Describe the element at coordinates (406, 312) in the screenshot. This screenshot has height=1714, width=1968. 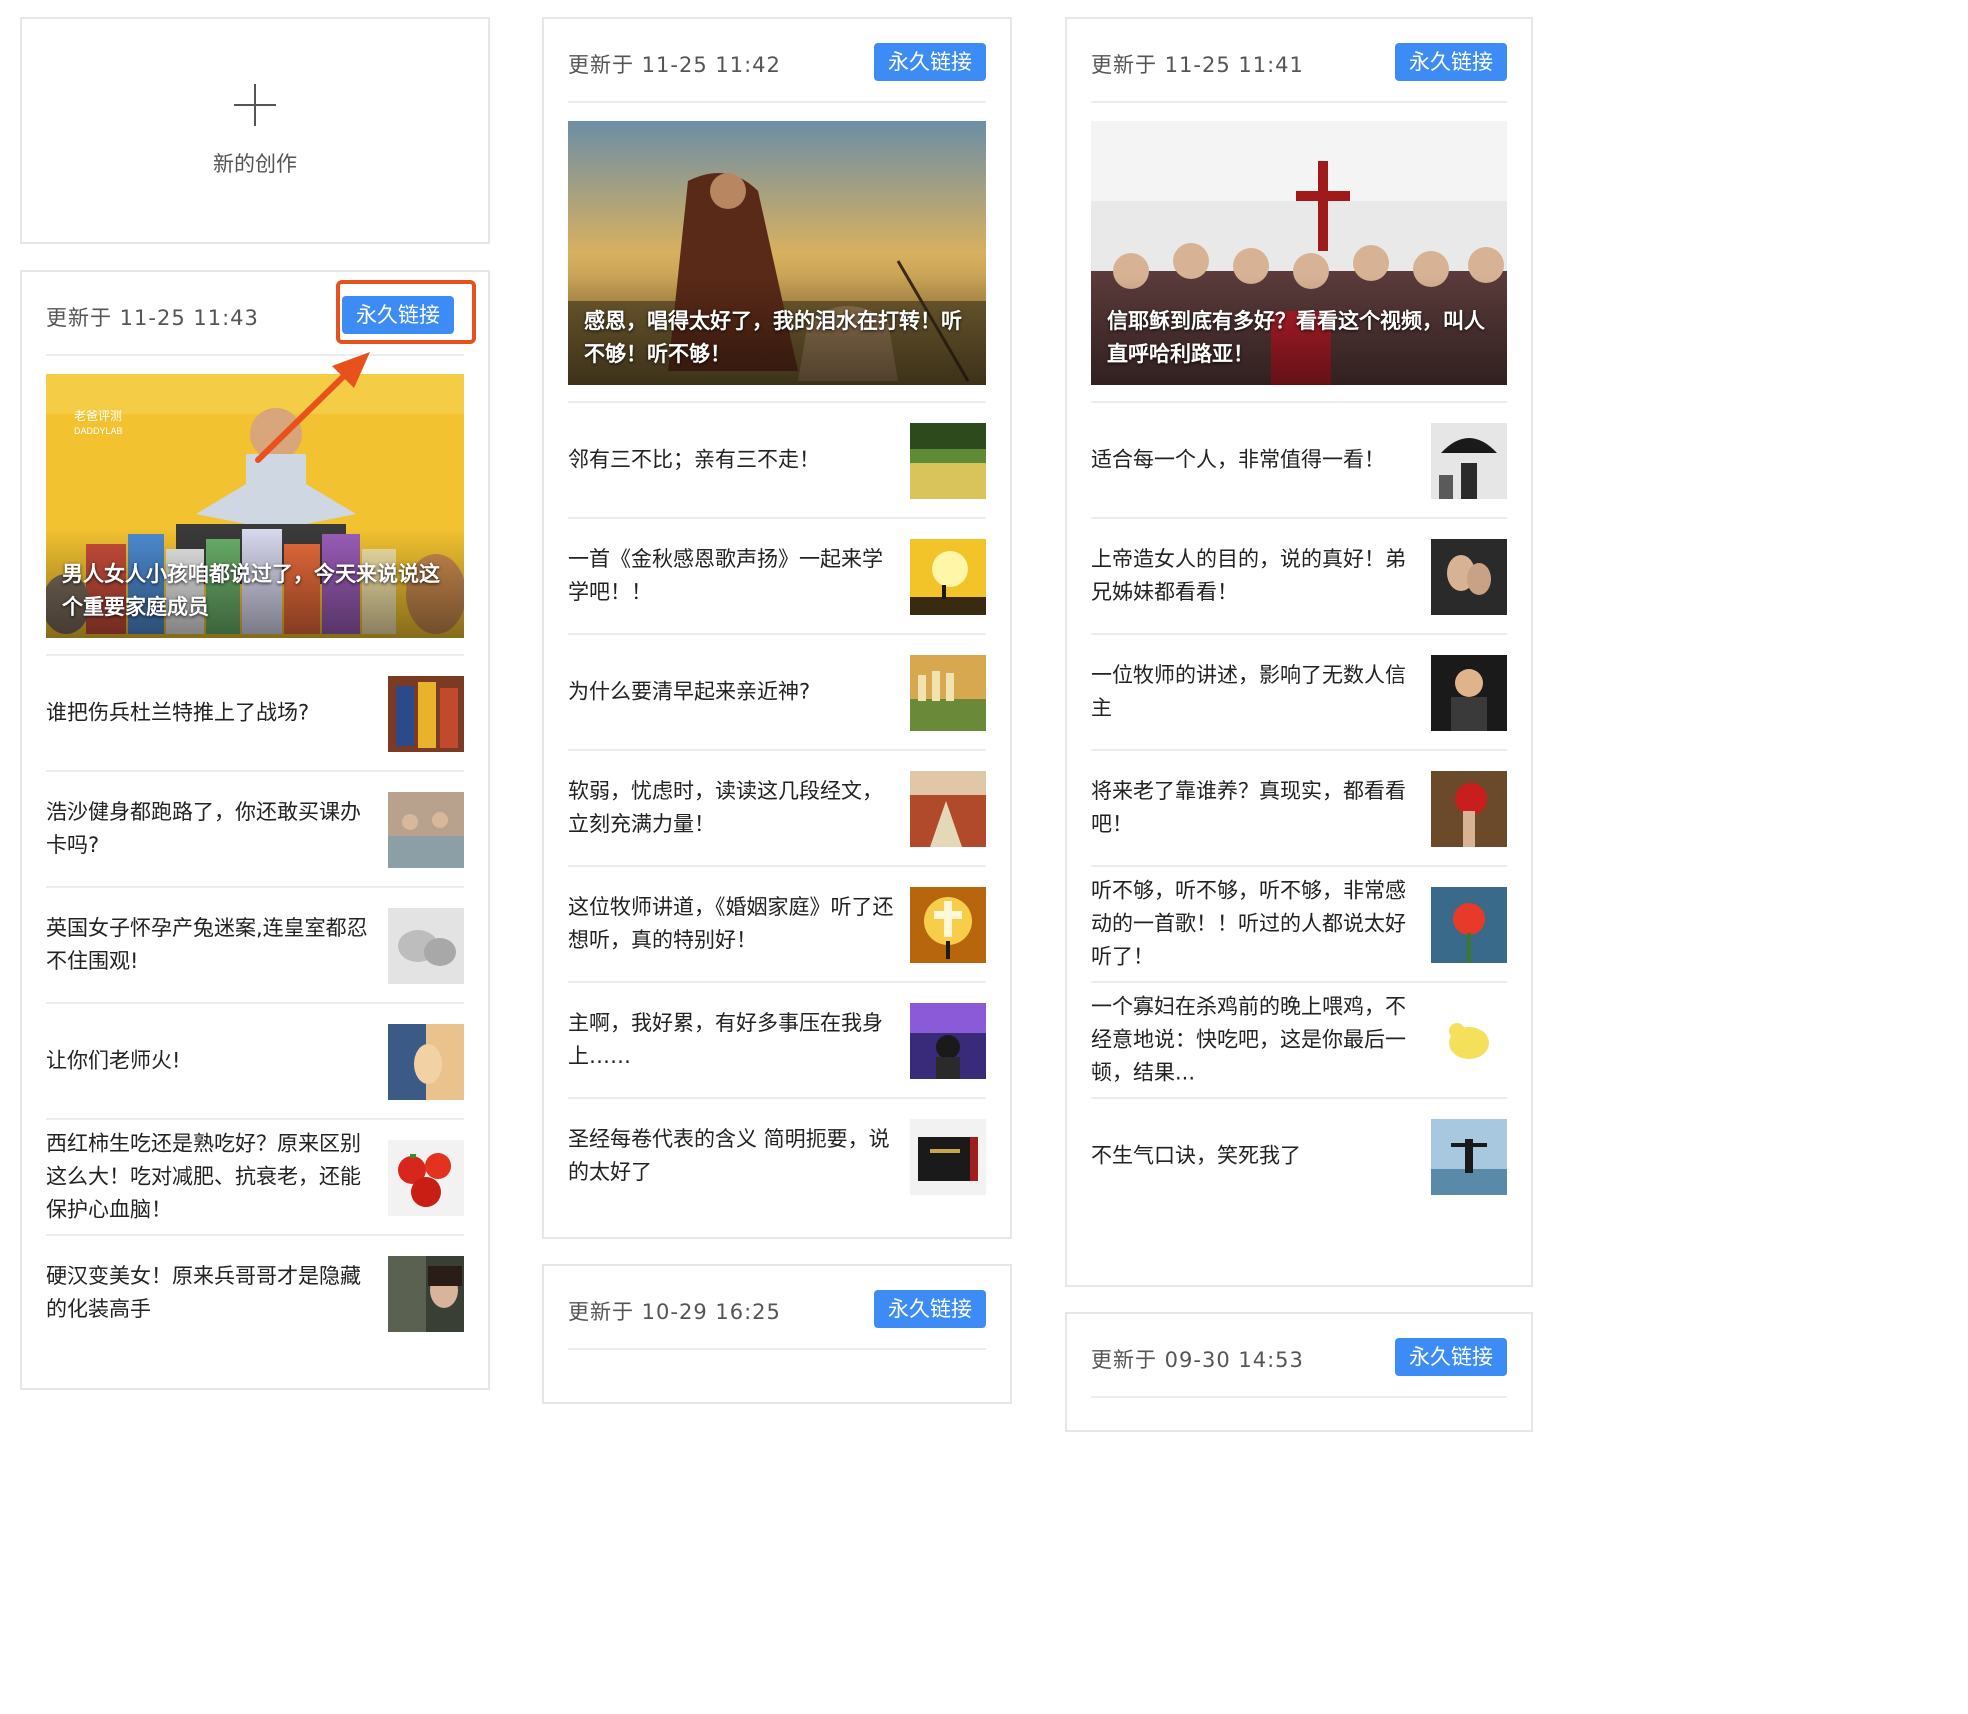
I see `highlight-box` at that location.